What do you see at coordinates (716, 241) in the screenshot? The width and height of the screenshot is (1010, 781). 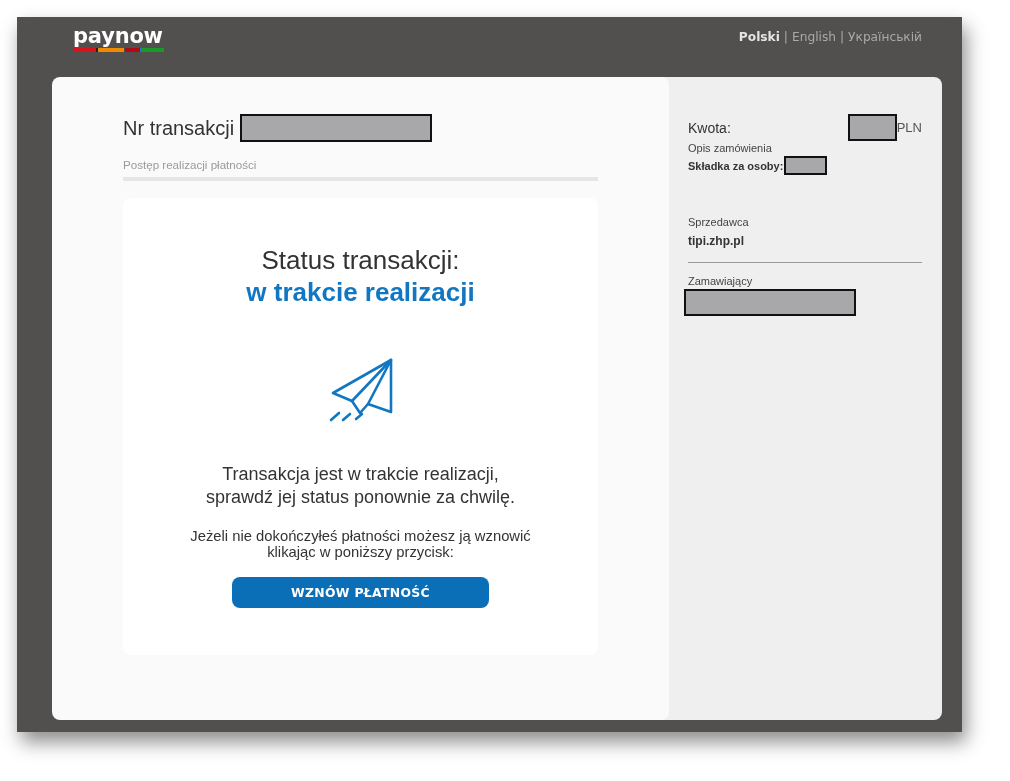 I see `seller-name: tipi.zhp.pl` at bounding box center [716, 241].